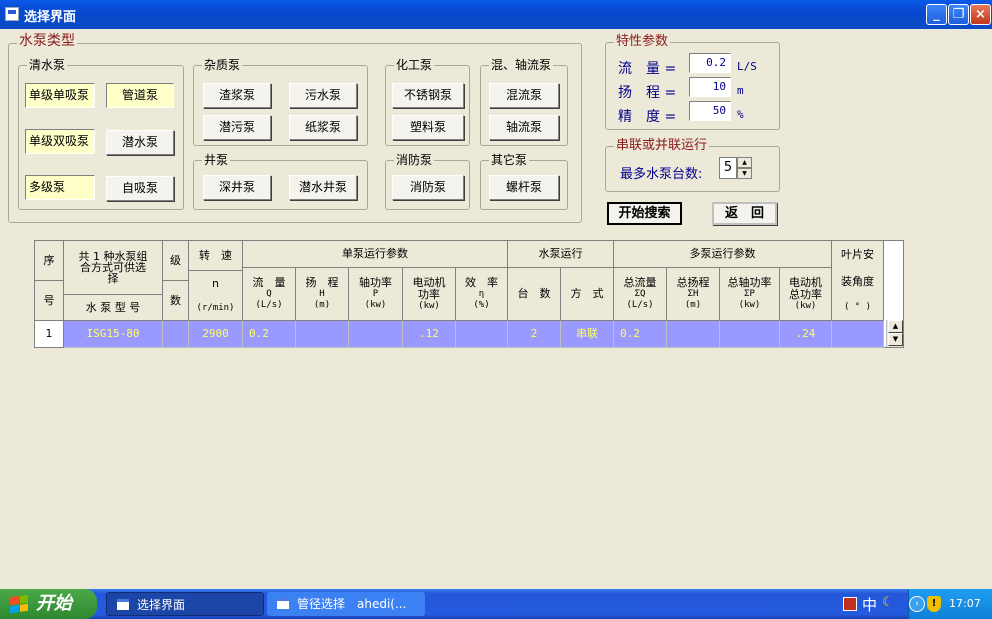 Image resolution: width=992 pixels, height=619 pixels. Describe the element at coordinates (806, 334) in the screenshot. I see `row-tmotor-cell: .24` at that location.